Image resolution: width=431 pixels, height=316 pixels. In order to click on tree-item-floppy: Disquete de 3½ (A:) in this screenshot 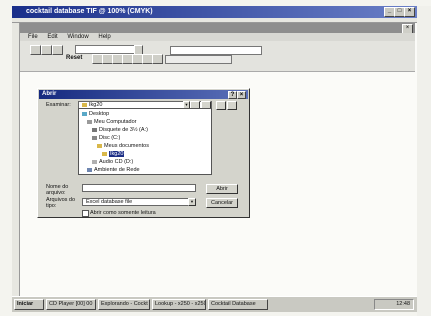, I will do `click(120, 130)`.